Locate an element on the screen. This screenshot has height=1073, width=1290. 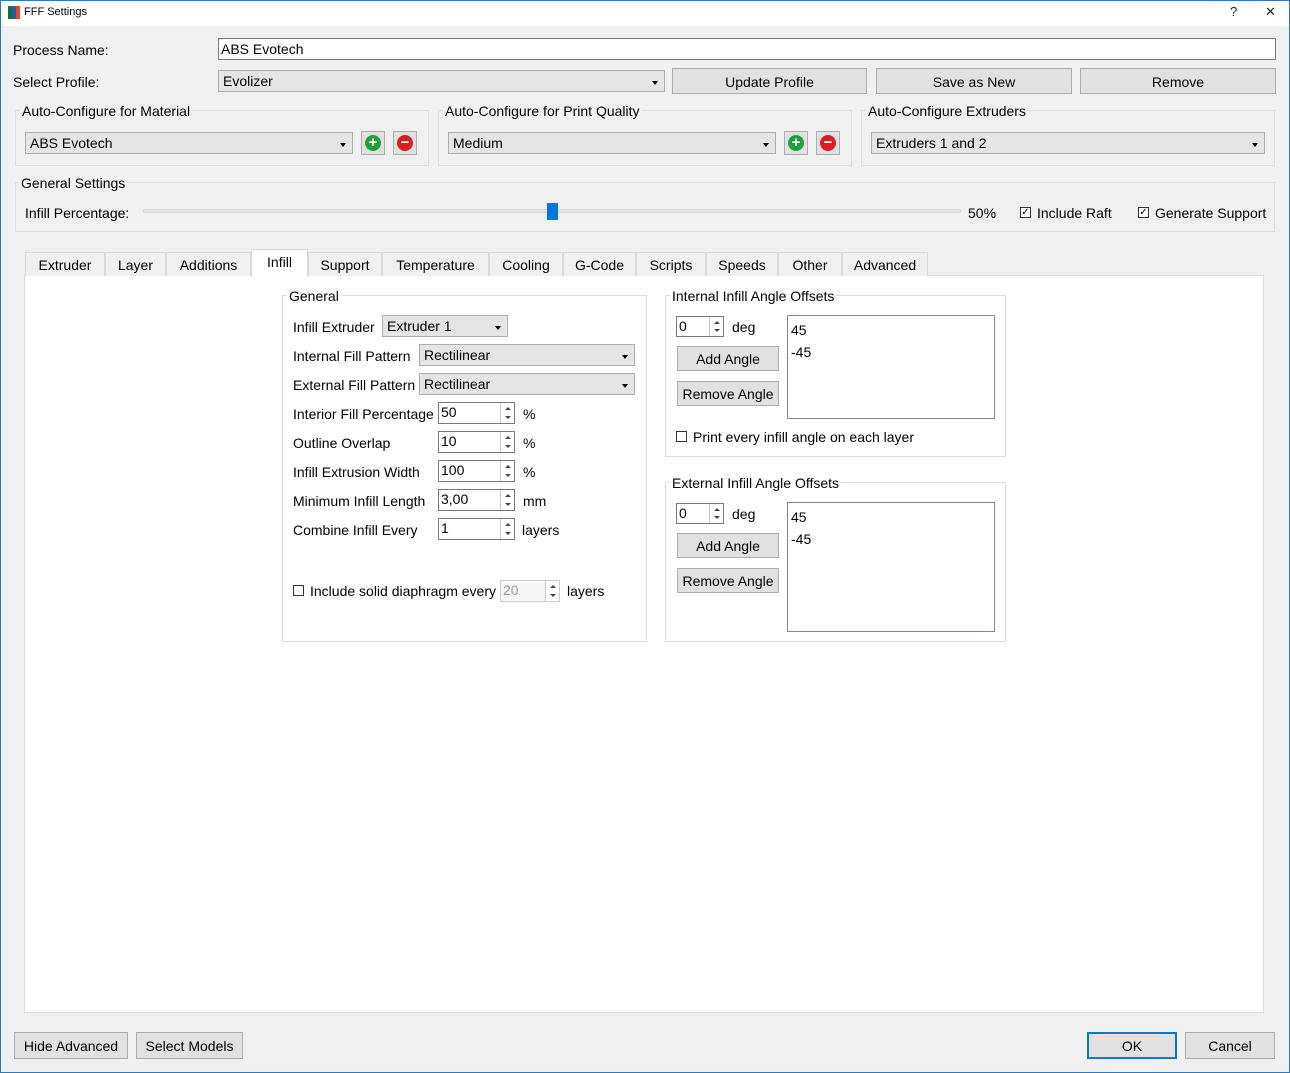
solid-diaphragm-value: 20 is located at coordinates (511, 590).